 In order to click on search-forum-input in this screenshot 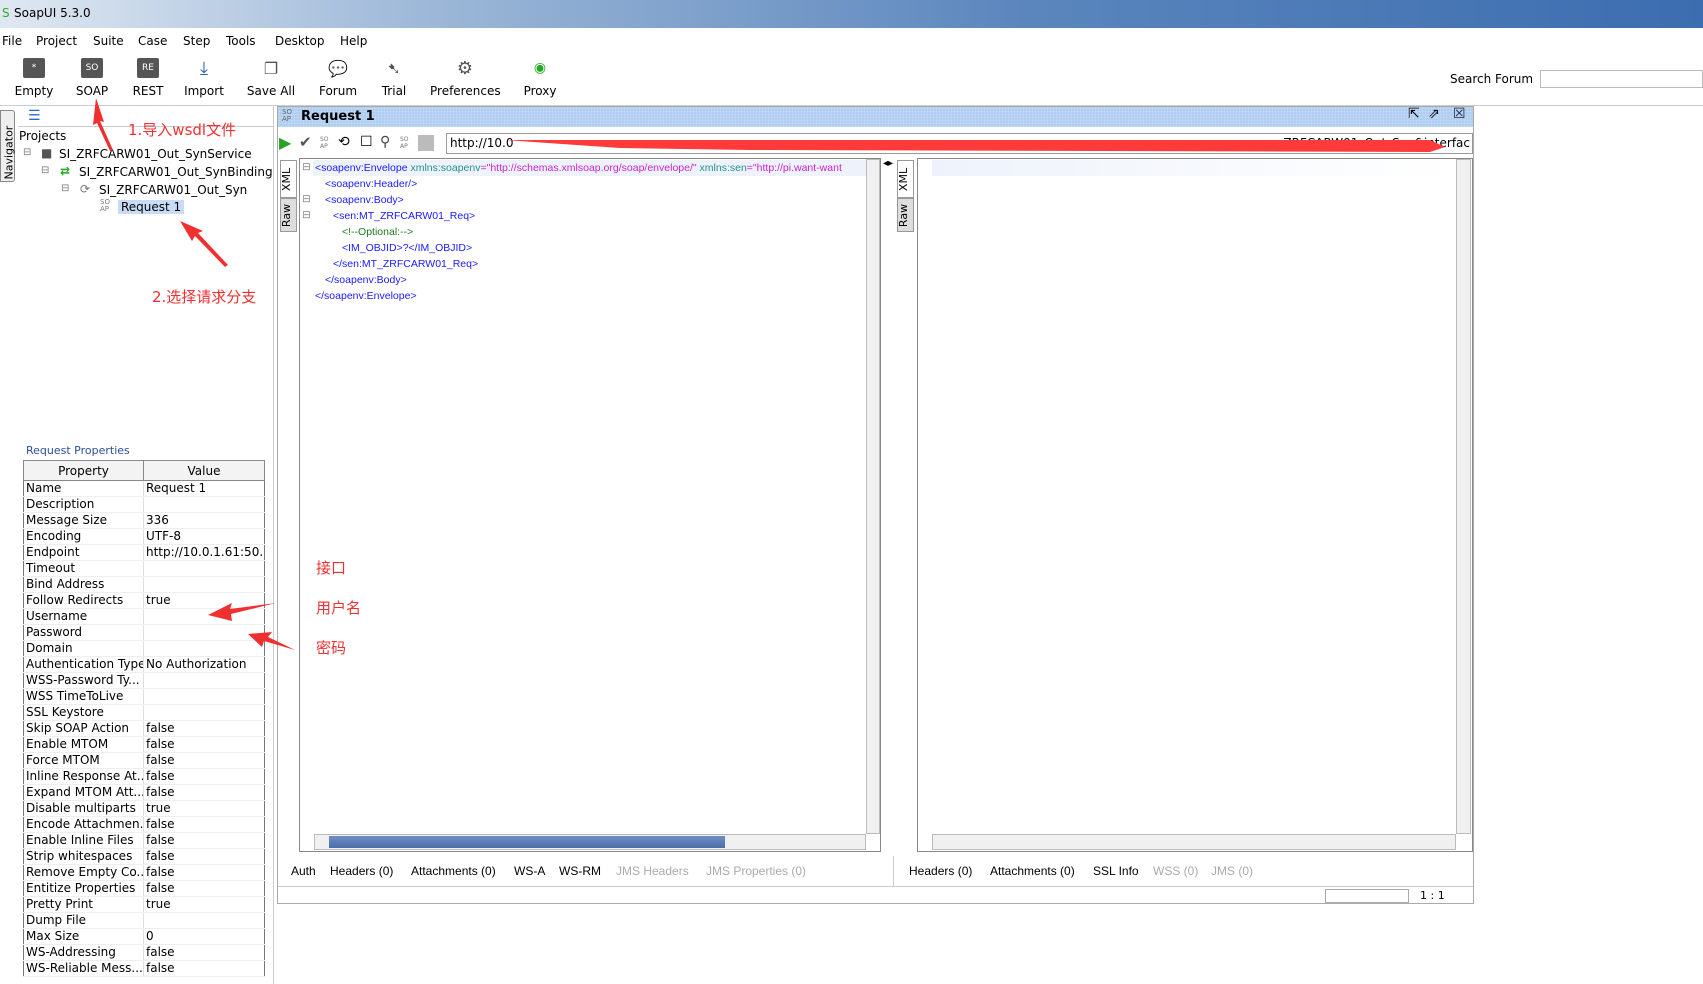, I will do `click(1621, 79)`.